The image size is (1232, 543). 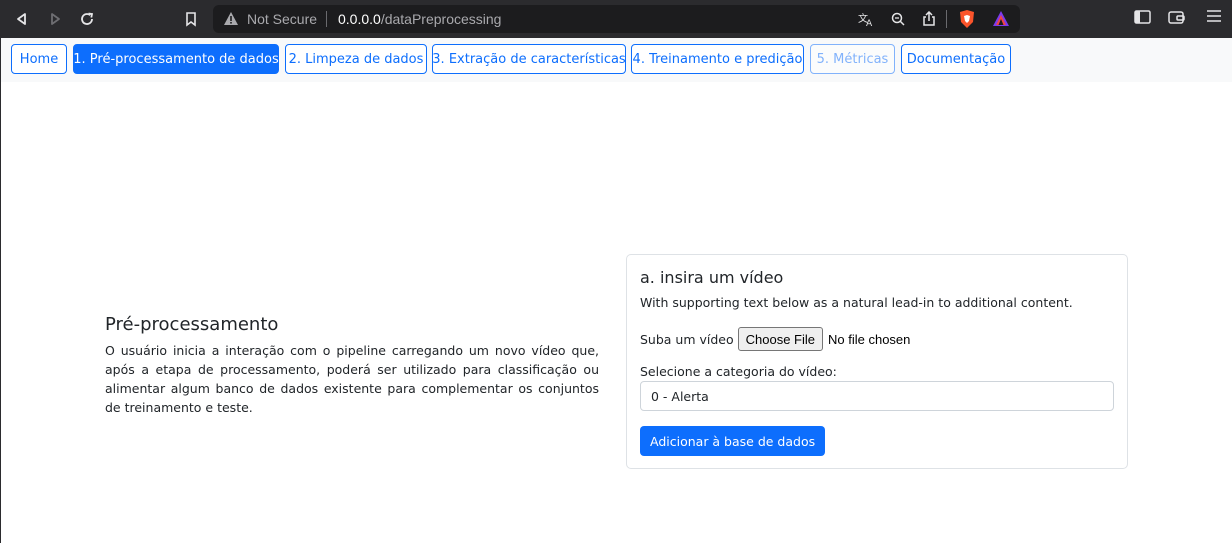 What do you see at coordinates (356, 59) in the screenshot?
I see `nav-cleaning-button: 2. Limpeza de dados` at bounding box center [356, 59].